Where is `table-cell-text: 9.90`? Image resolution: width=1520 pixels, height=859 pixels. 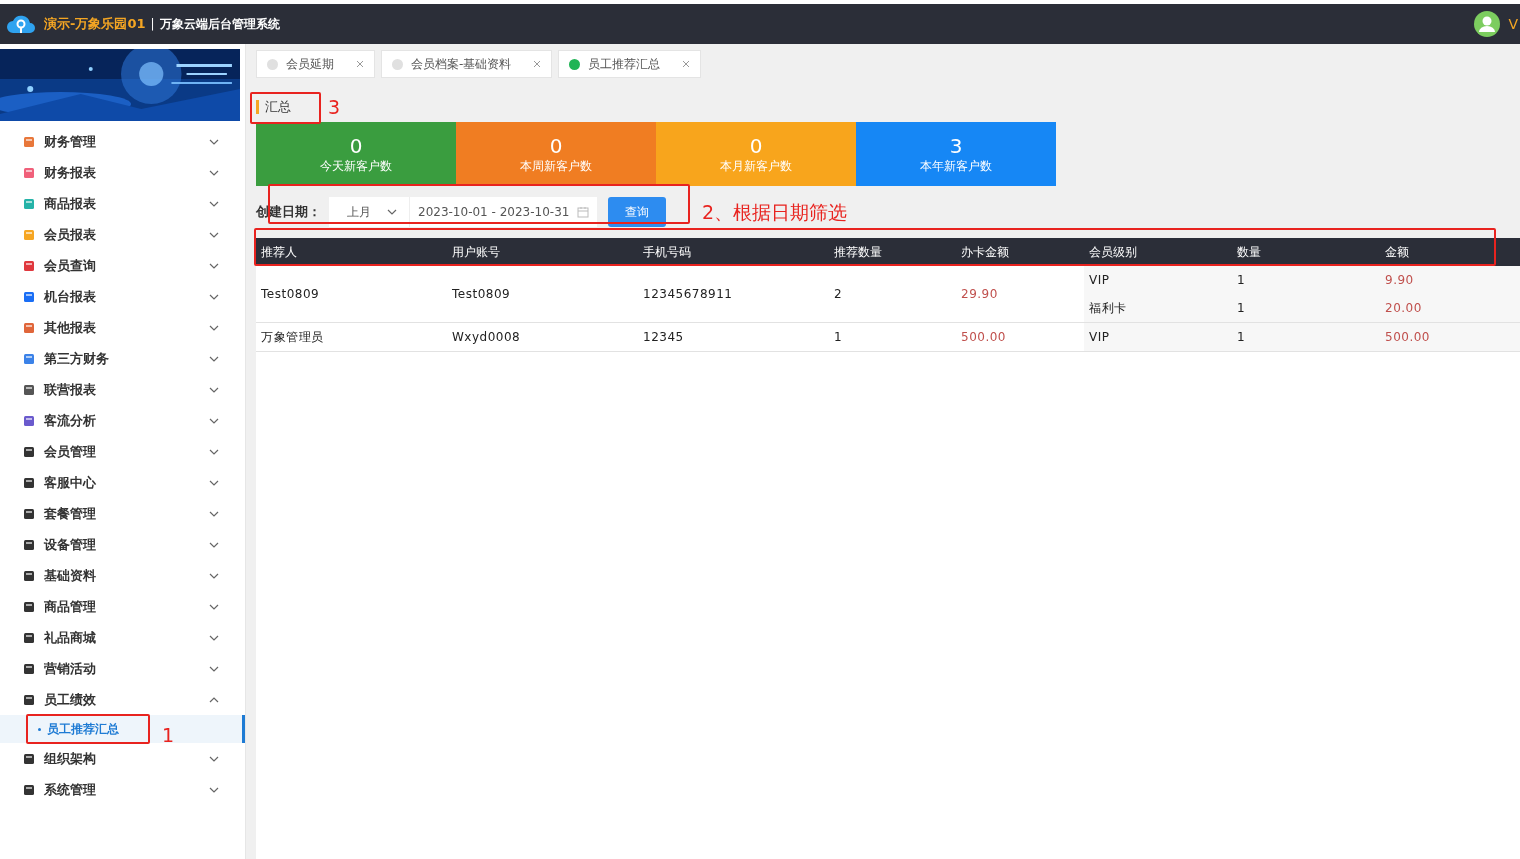 table-cell-text: 9.90 is located at coordinates (1399, 280).